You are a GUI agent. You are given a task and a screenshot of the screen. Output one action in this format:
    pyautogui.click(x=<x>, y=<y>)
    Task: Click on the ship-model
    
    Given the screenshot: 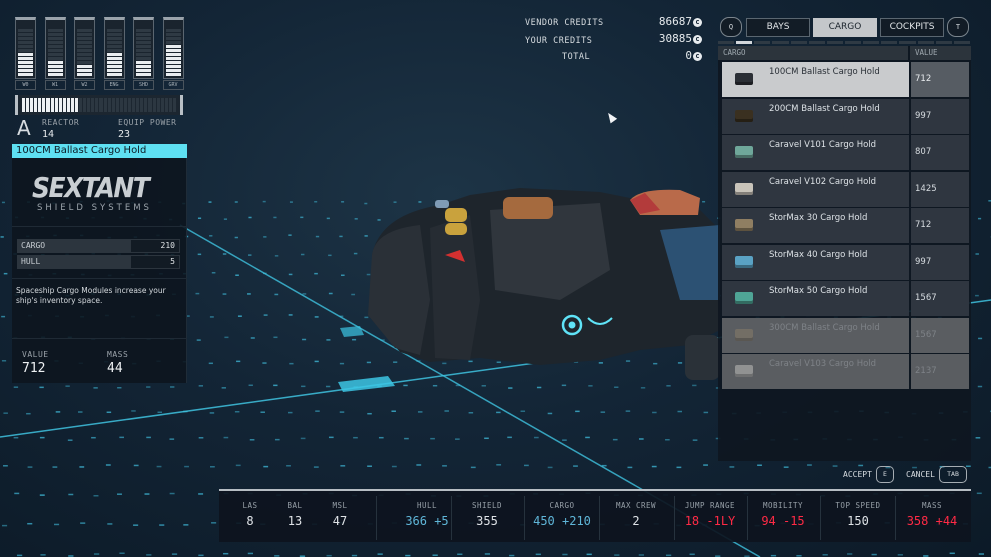 What is the action you would take?
    pyautogui.click(x=544, y=284)
    